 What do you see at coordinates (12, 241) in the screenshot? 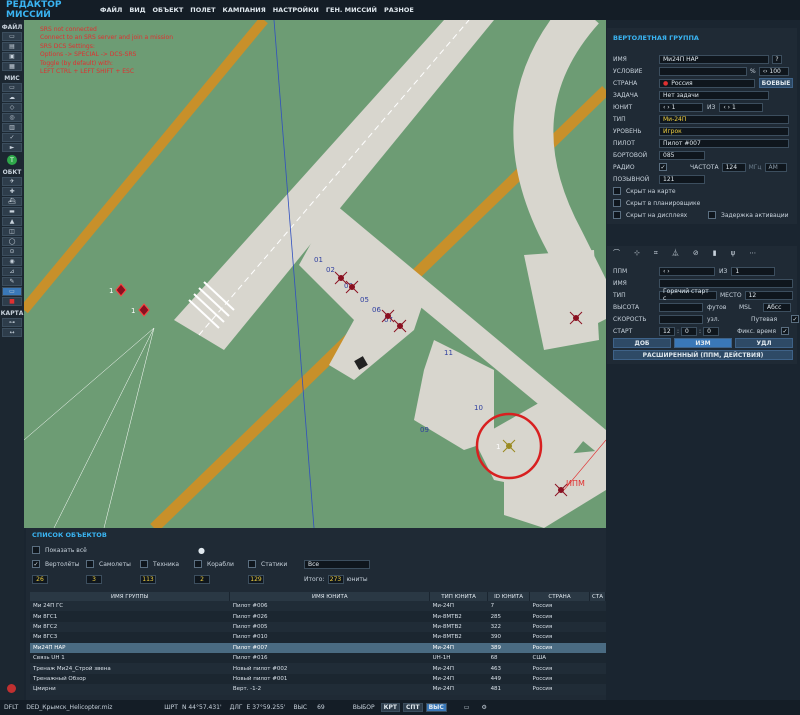
I see `trigger-zone-icon: ◯` at bounding box center [12, 241].